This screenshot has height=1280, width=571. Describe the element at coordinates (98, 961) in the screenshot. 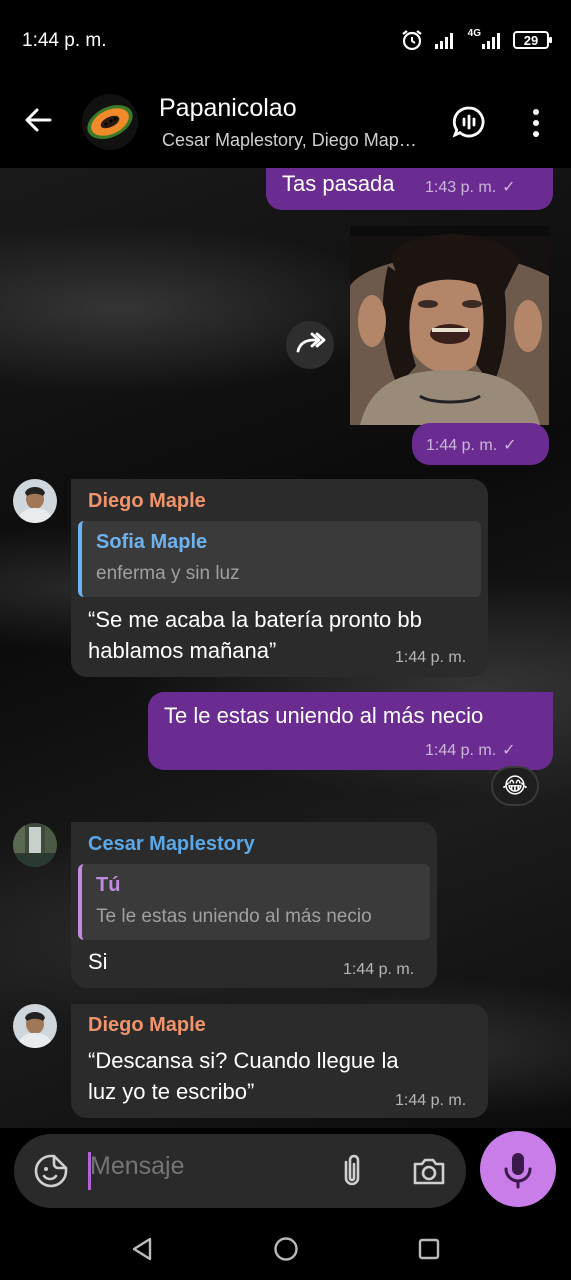

I see `message-text: Si` at that location.